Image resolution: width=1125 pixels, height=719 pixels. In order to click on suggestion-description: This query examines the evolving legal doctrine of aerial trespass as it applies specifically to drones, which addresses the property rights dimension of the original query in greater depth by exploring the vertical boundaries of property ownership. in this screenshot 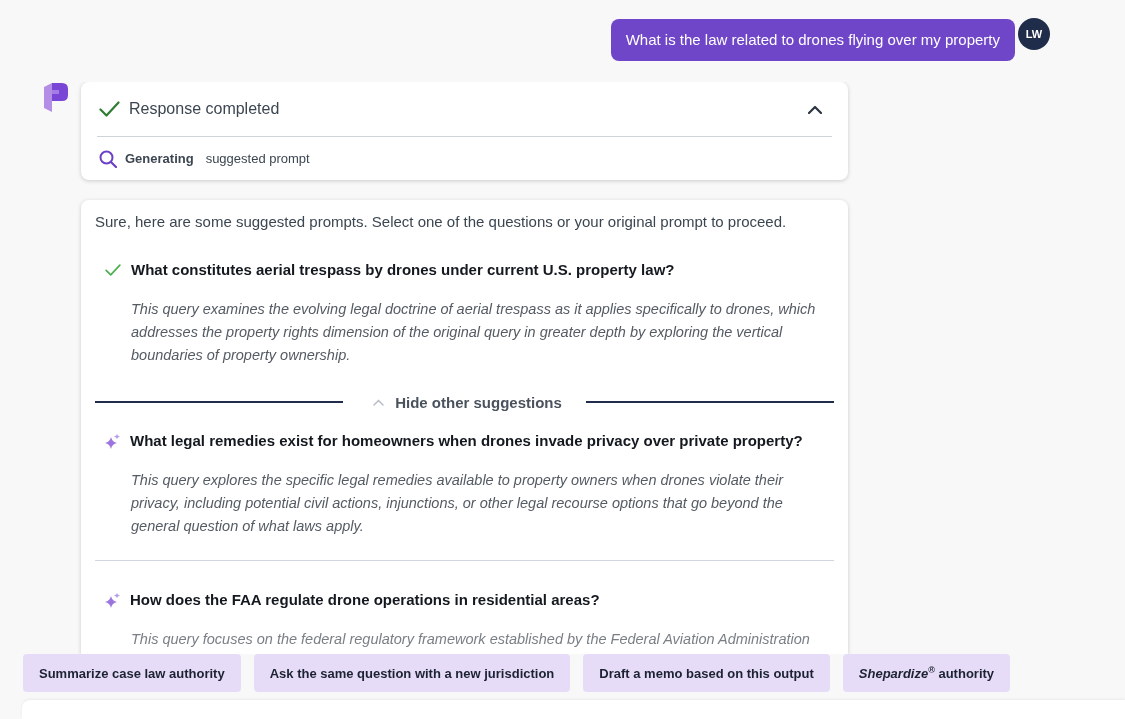, I will do `click(474, 332)`.